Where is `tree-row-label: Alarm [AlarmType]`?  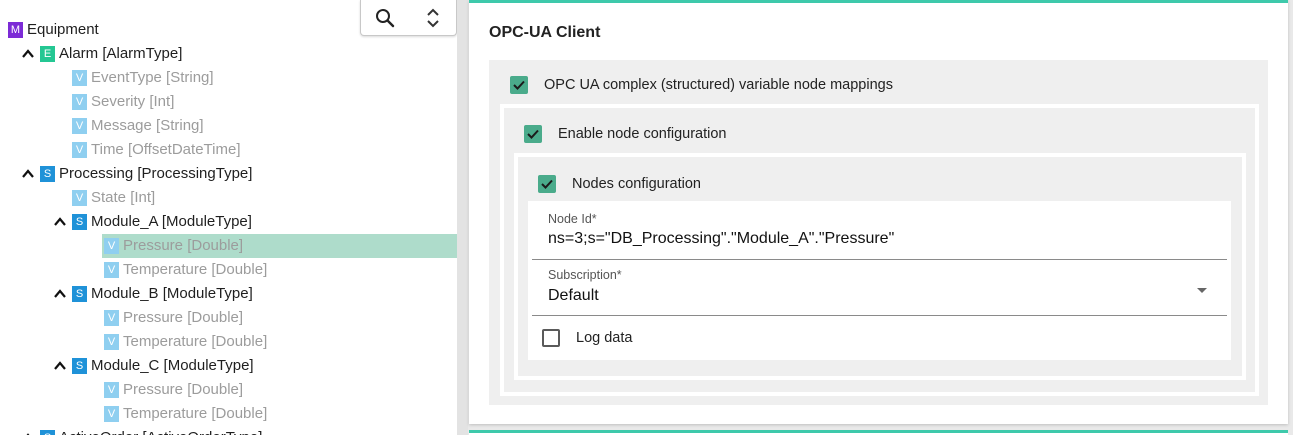
tree-row-label: Alarm [AlarmType] is located at coordinates (121, 53).